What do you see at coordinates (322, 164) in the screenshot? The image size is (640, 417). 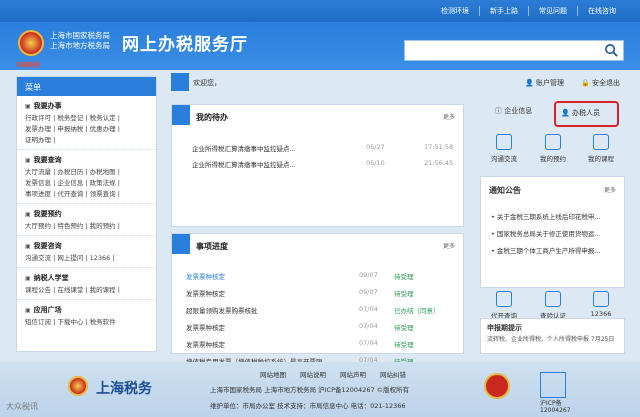 I see `todo-item: 企业所得税汇算清缴事中监控疑点... 05/10 21:56:45` at bounding box center [322, 164].